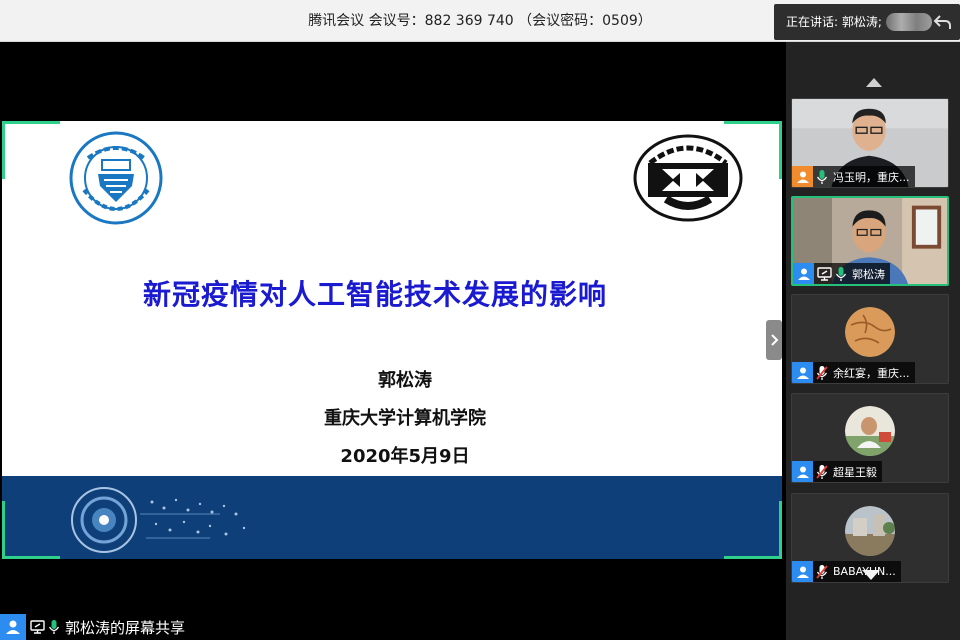  I want to click on expand-panel-button, so click(774, 340).